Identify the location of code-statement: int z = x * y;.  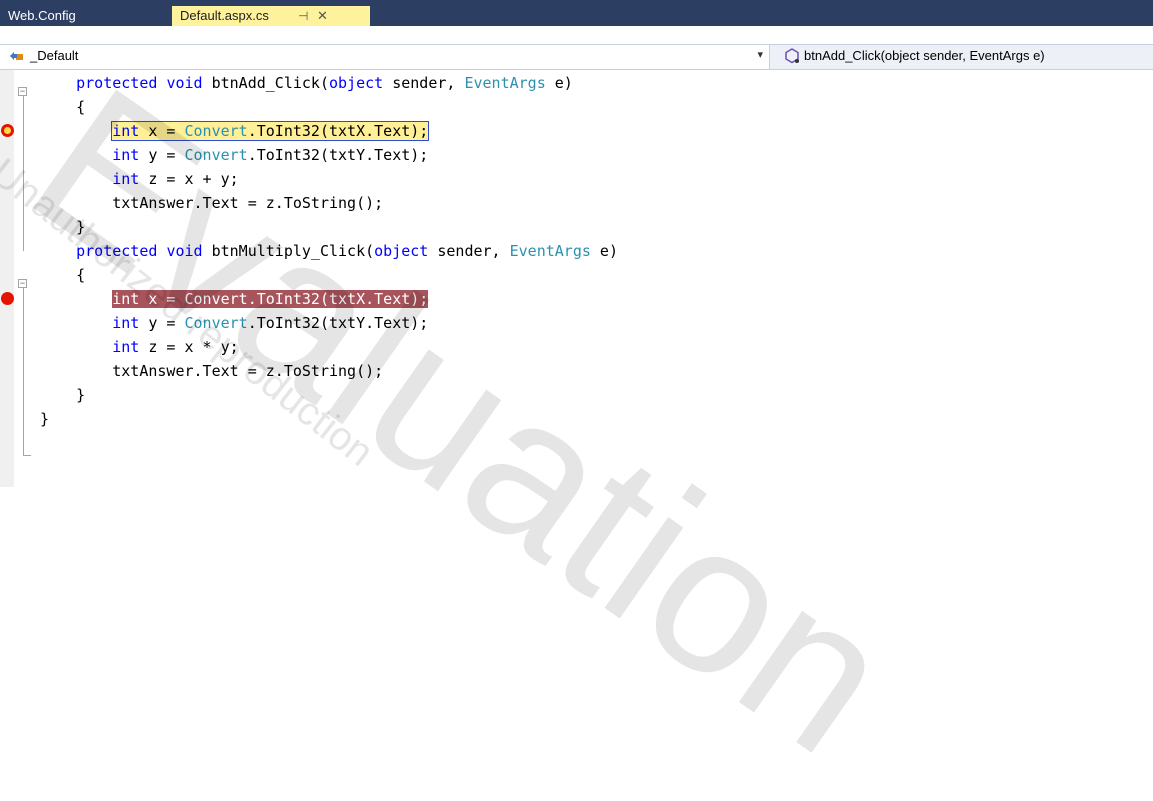
(175, 347).